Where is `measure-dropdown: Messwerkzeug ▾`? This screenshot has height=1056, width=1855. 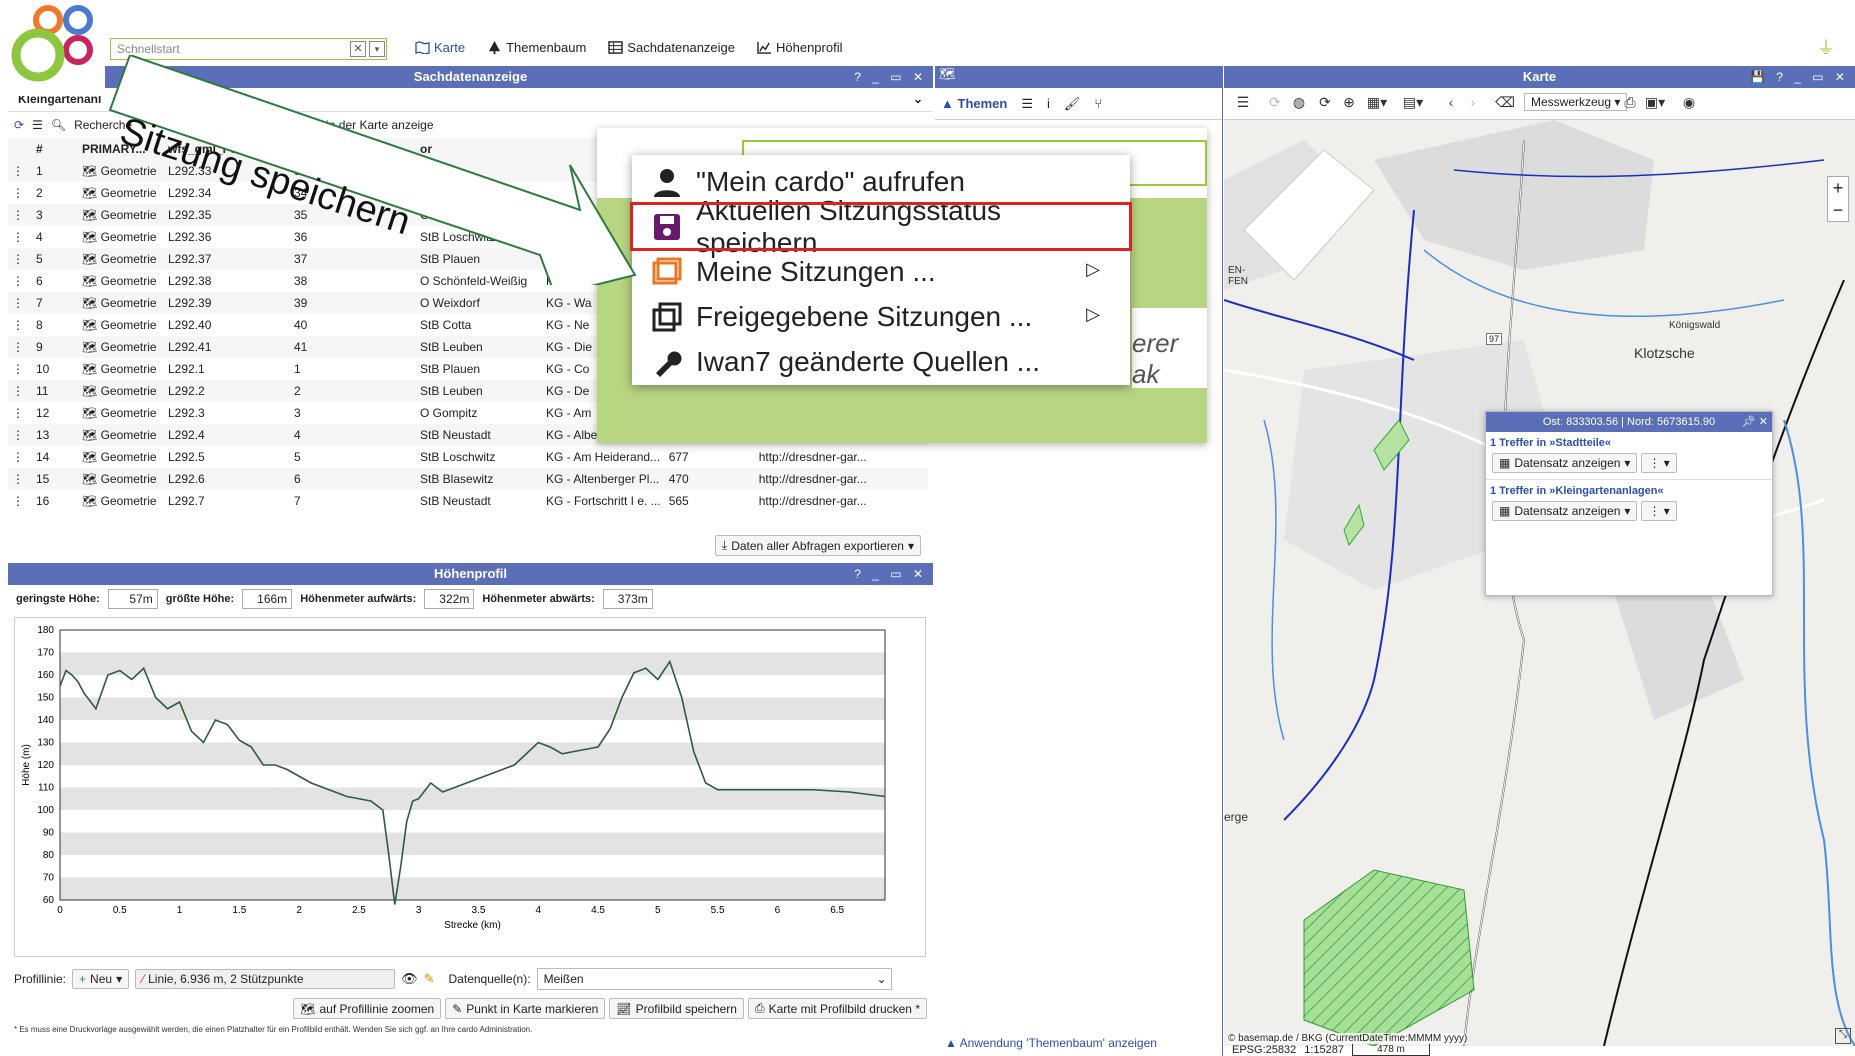
measure-dropdown: Messwerkzeug ▾ is located at coordinates (1576, 102).